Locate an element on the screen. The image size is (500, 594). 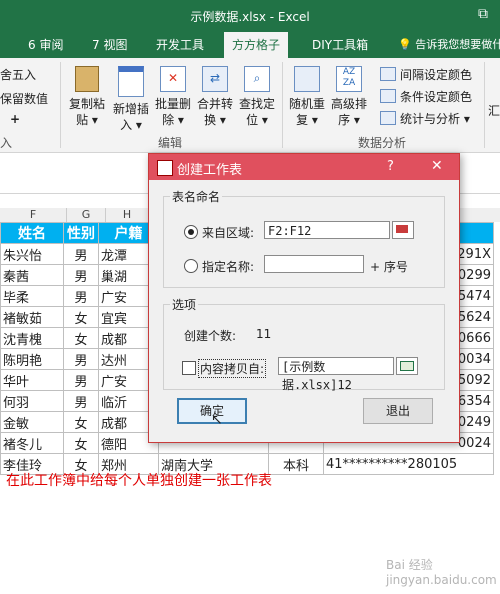
advanced-sort-button: AZ ZA 高级排 序 ▾ is located at coordinates (349, 97).